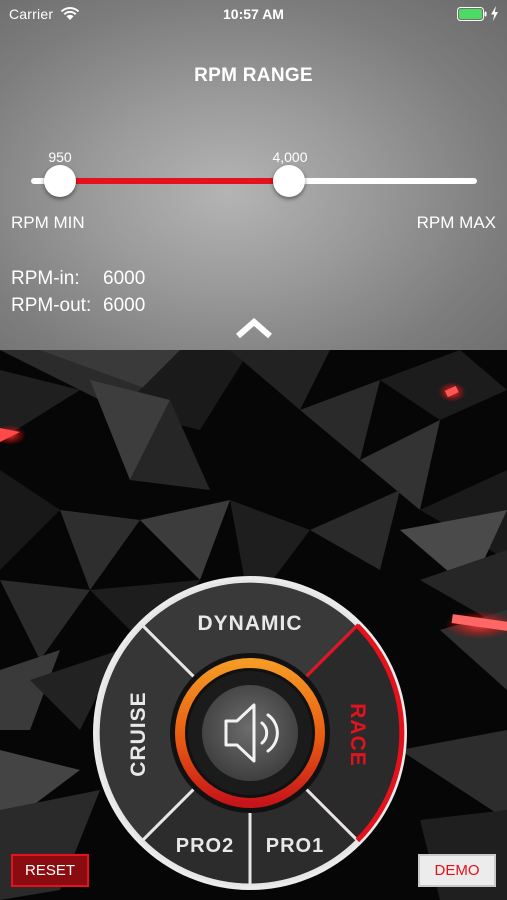 The height and width of the screenshot is (900, 507). I want to click on status-bar: Carrier 10:57 AM, so click(253, 14).